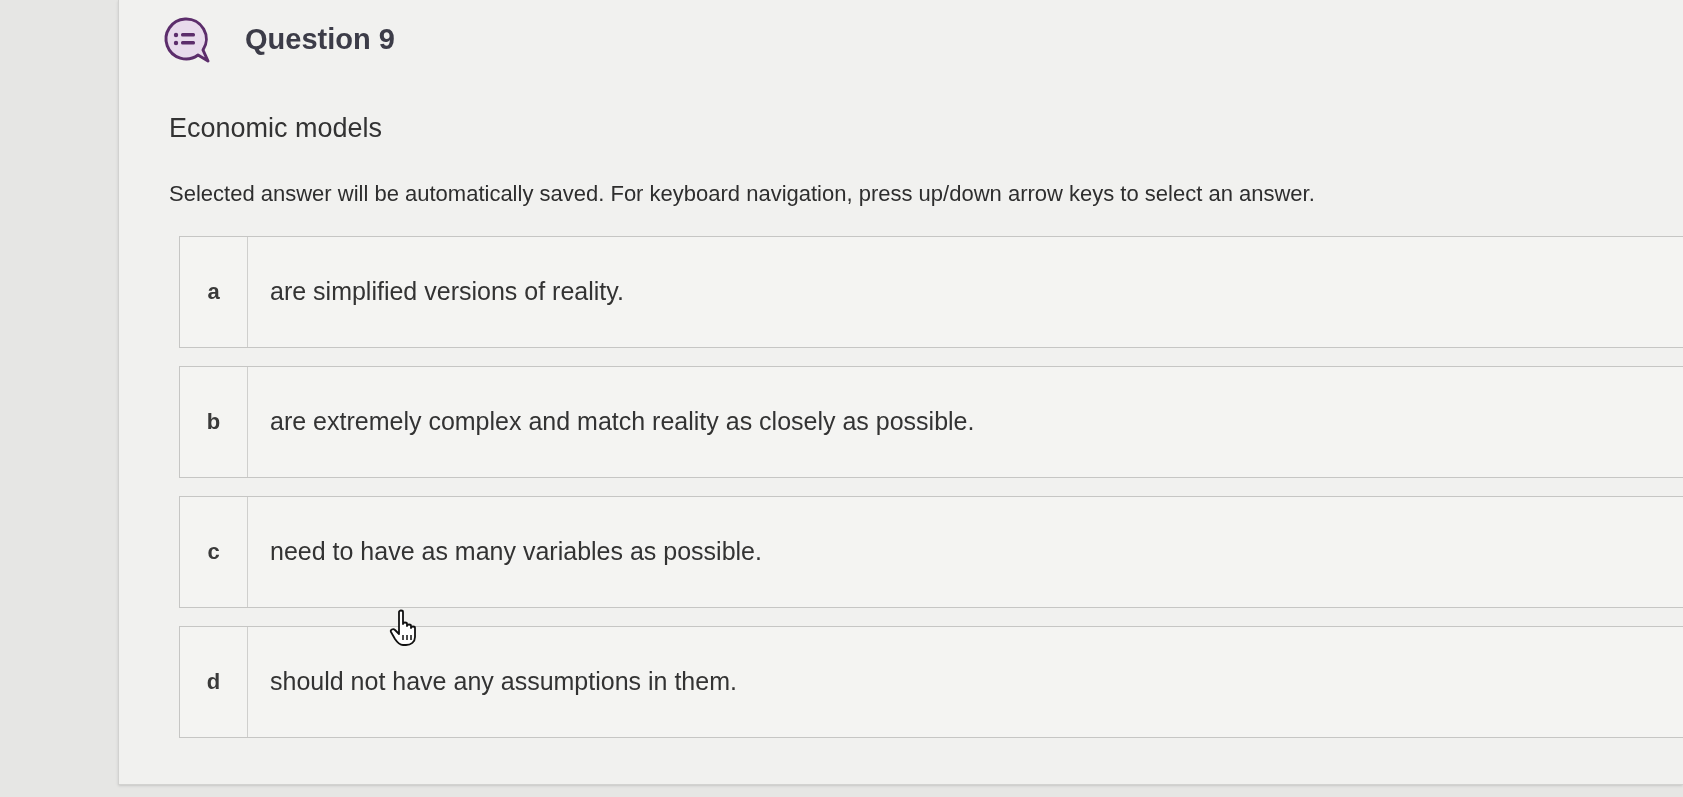 The image size is (1683, 797). Describe the element at coordinates (213, 292) in the screenshot. I see `option-letter: a` at that location.